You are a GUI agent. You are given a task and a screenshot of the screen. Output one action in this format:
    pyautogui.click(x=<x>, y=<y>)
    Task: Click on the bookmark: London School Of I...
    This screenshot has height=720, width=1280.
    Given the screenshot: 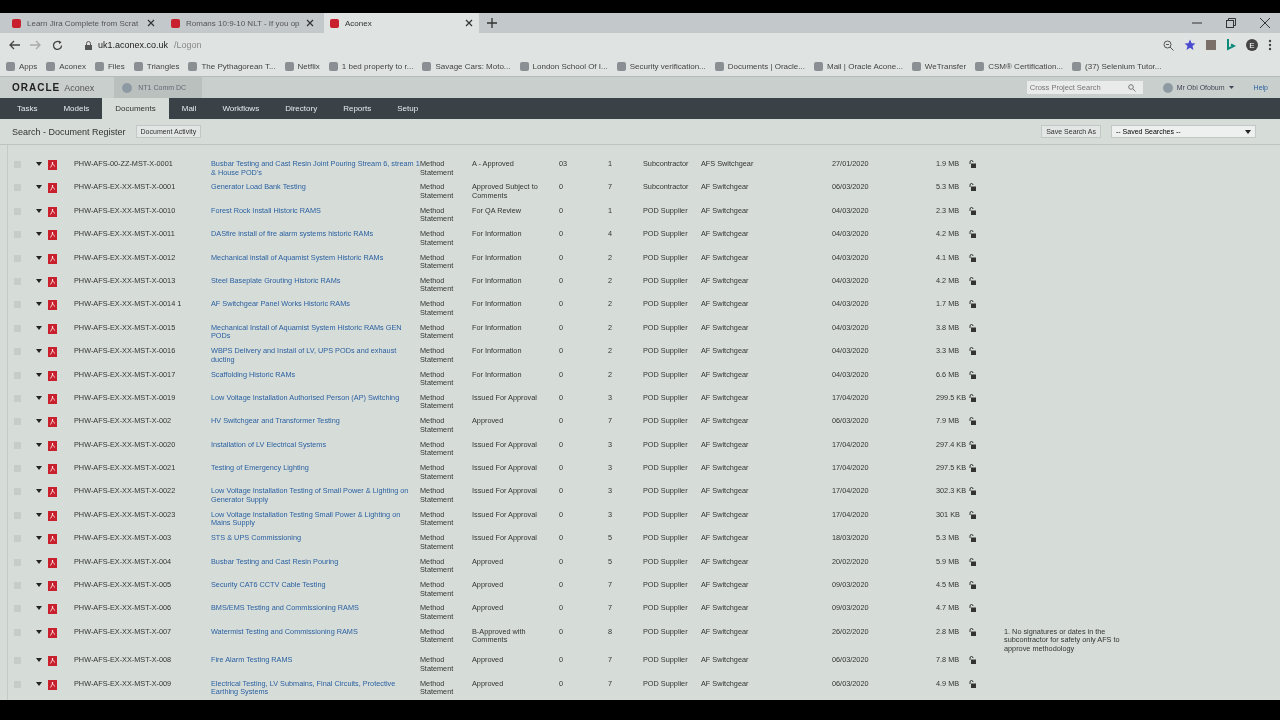 What is the action you would take?
    pyautogui.click(x=563, y=66)
    